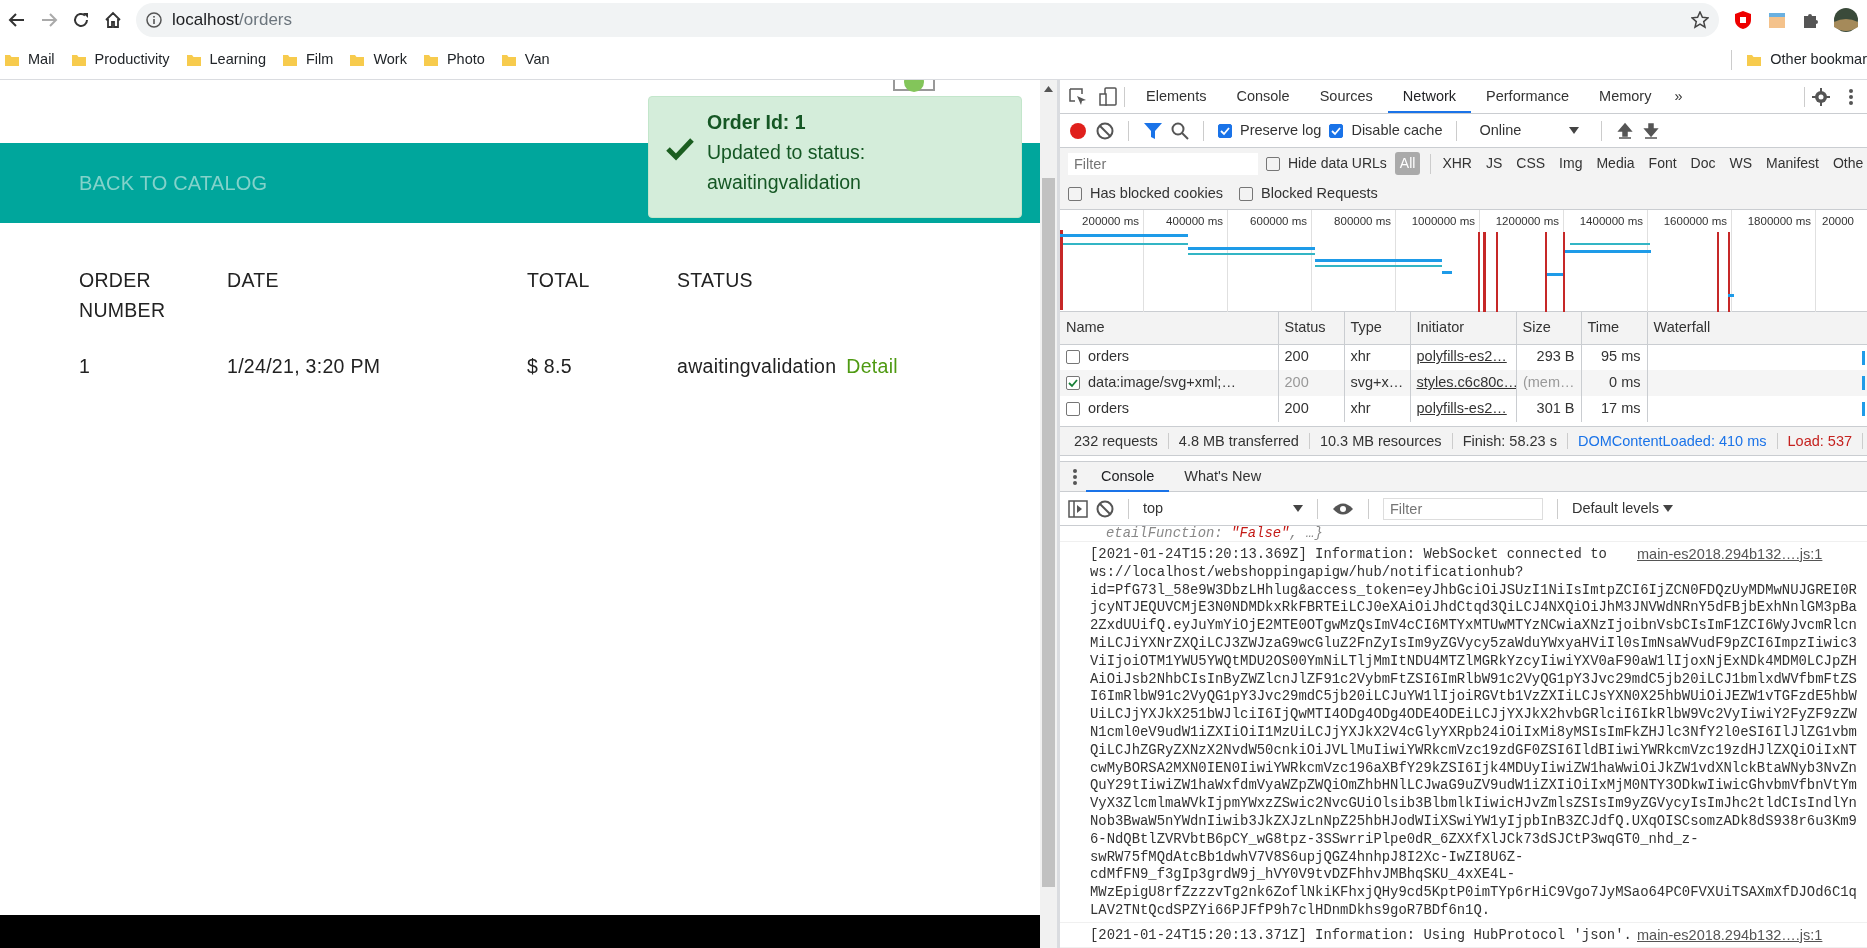 The width and height of the screenshot is (1867, 948). What do you see at coordinates (1296, 356) in the screenshot?
I see `table-cell: 200` at bounding box center [1296, 356].